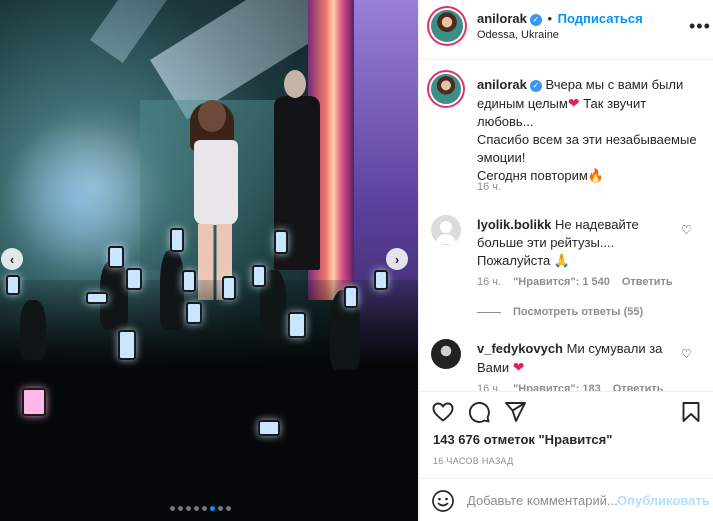 The image size is (713, 521). I want to click on replies-divider, so click(489, 312).